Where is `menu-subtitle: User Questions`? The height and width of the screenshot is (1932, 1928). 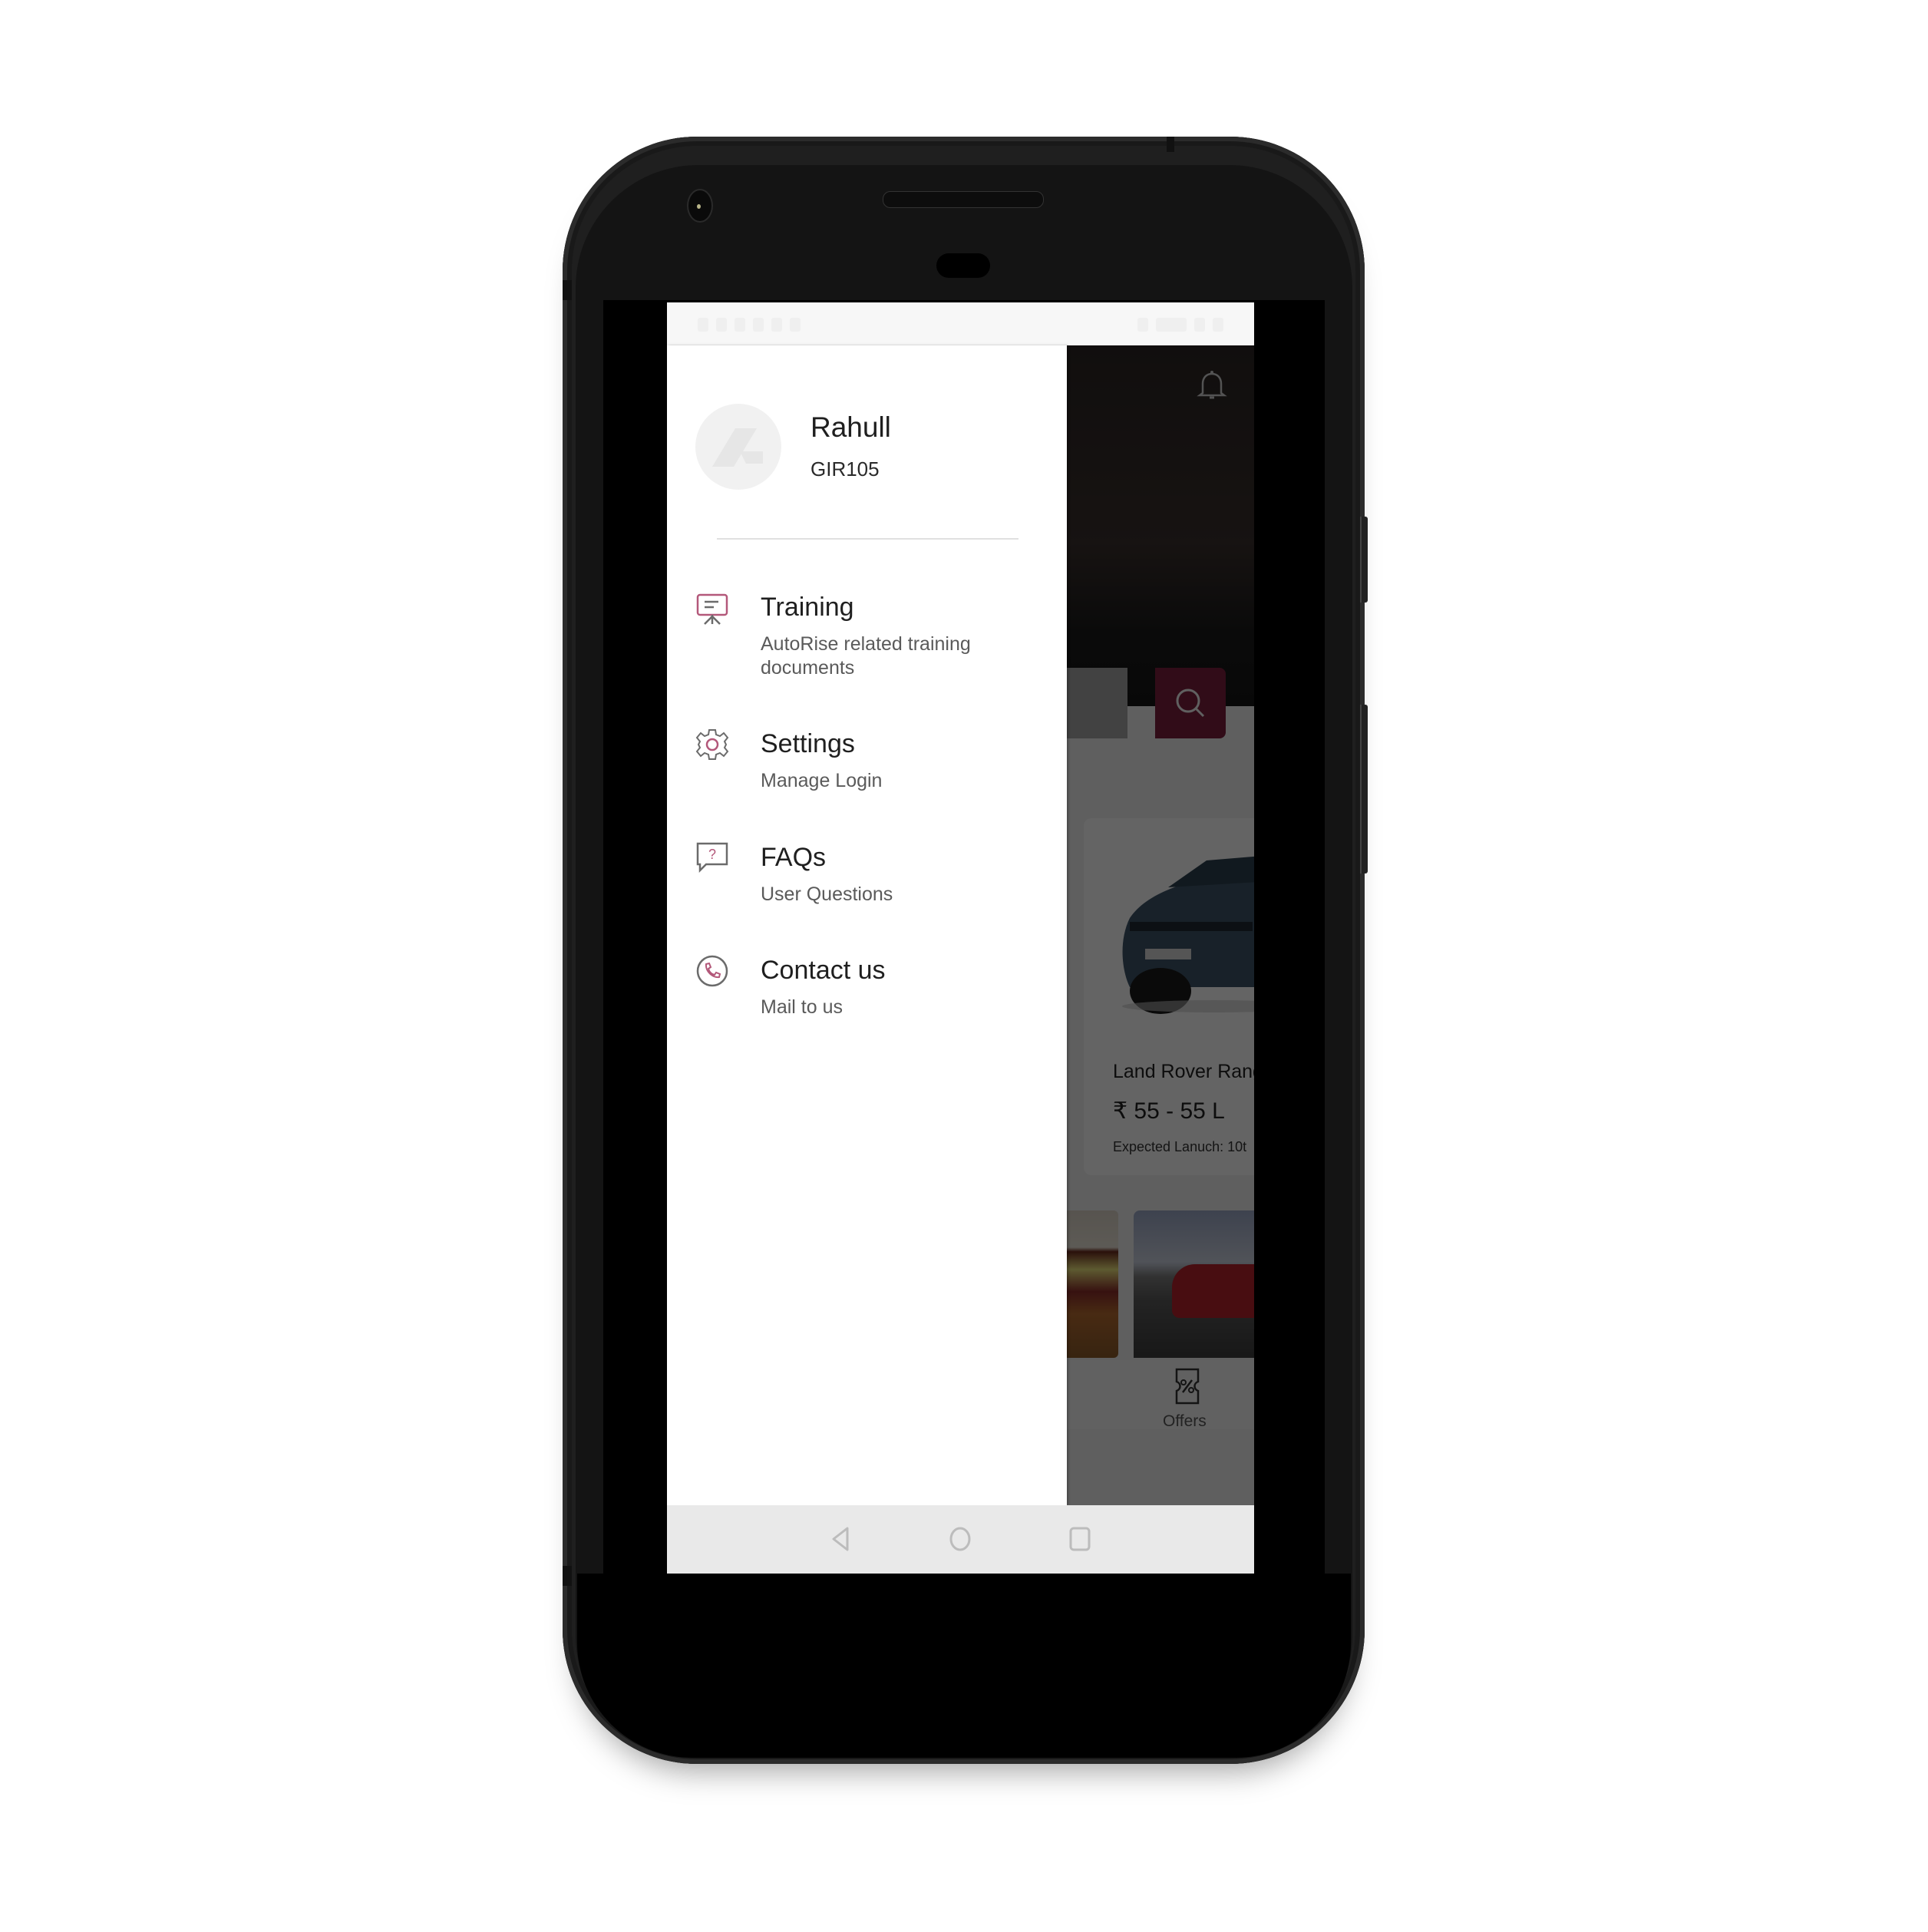
menu-subtitle: User Questions is located at coordinates (827, 894).